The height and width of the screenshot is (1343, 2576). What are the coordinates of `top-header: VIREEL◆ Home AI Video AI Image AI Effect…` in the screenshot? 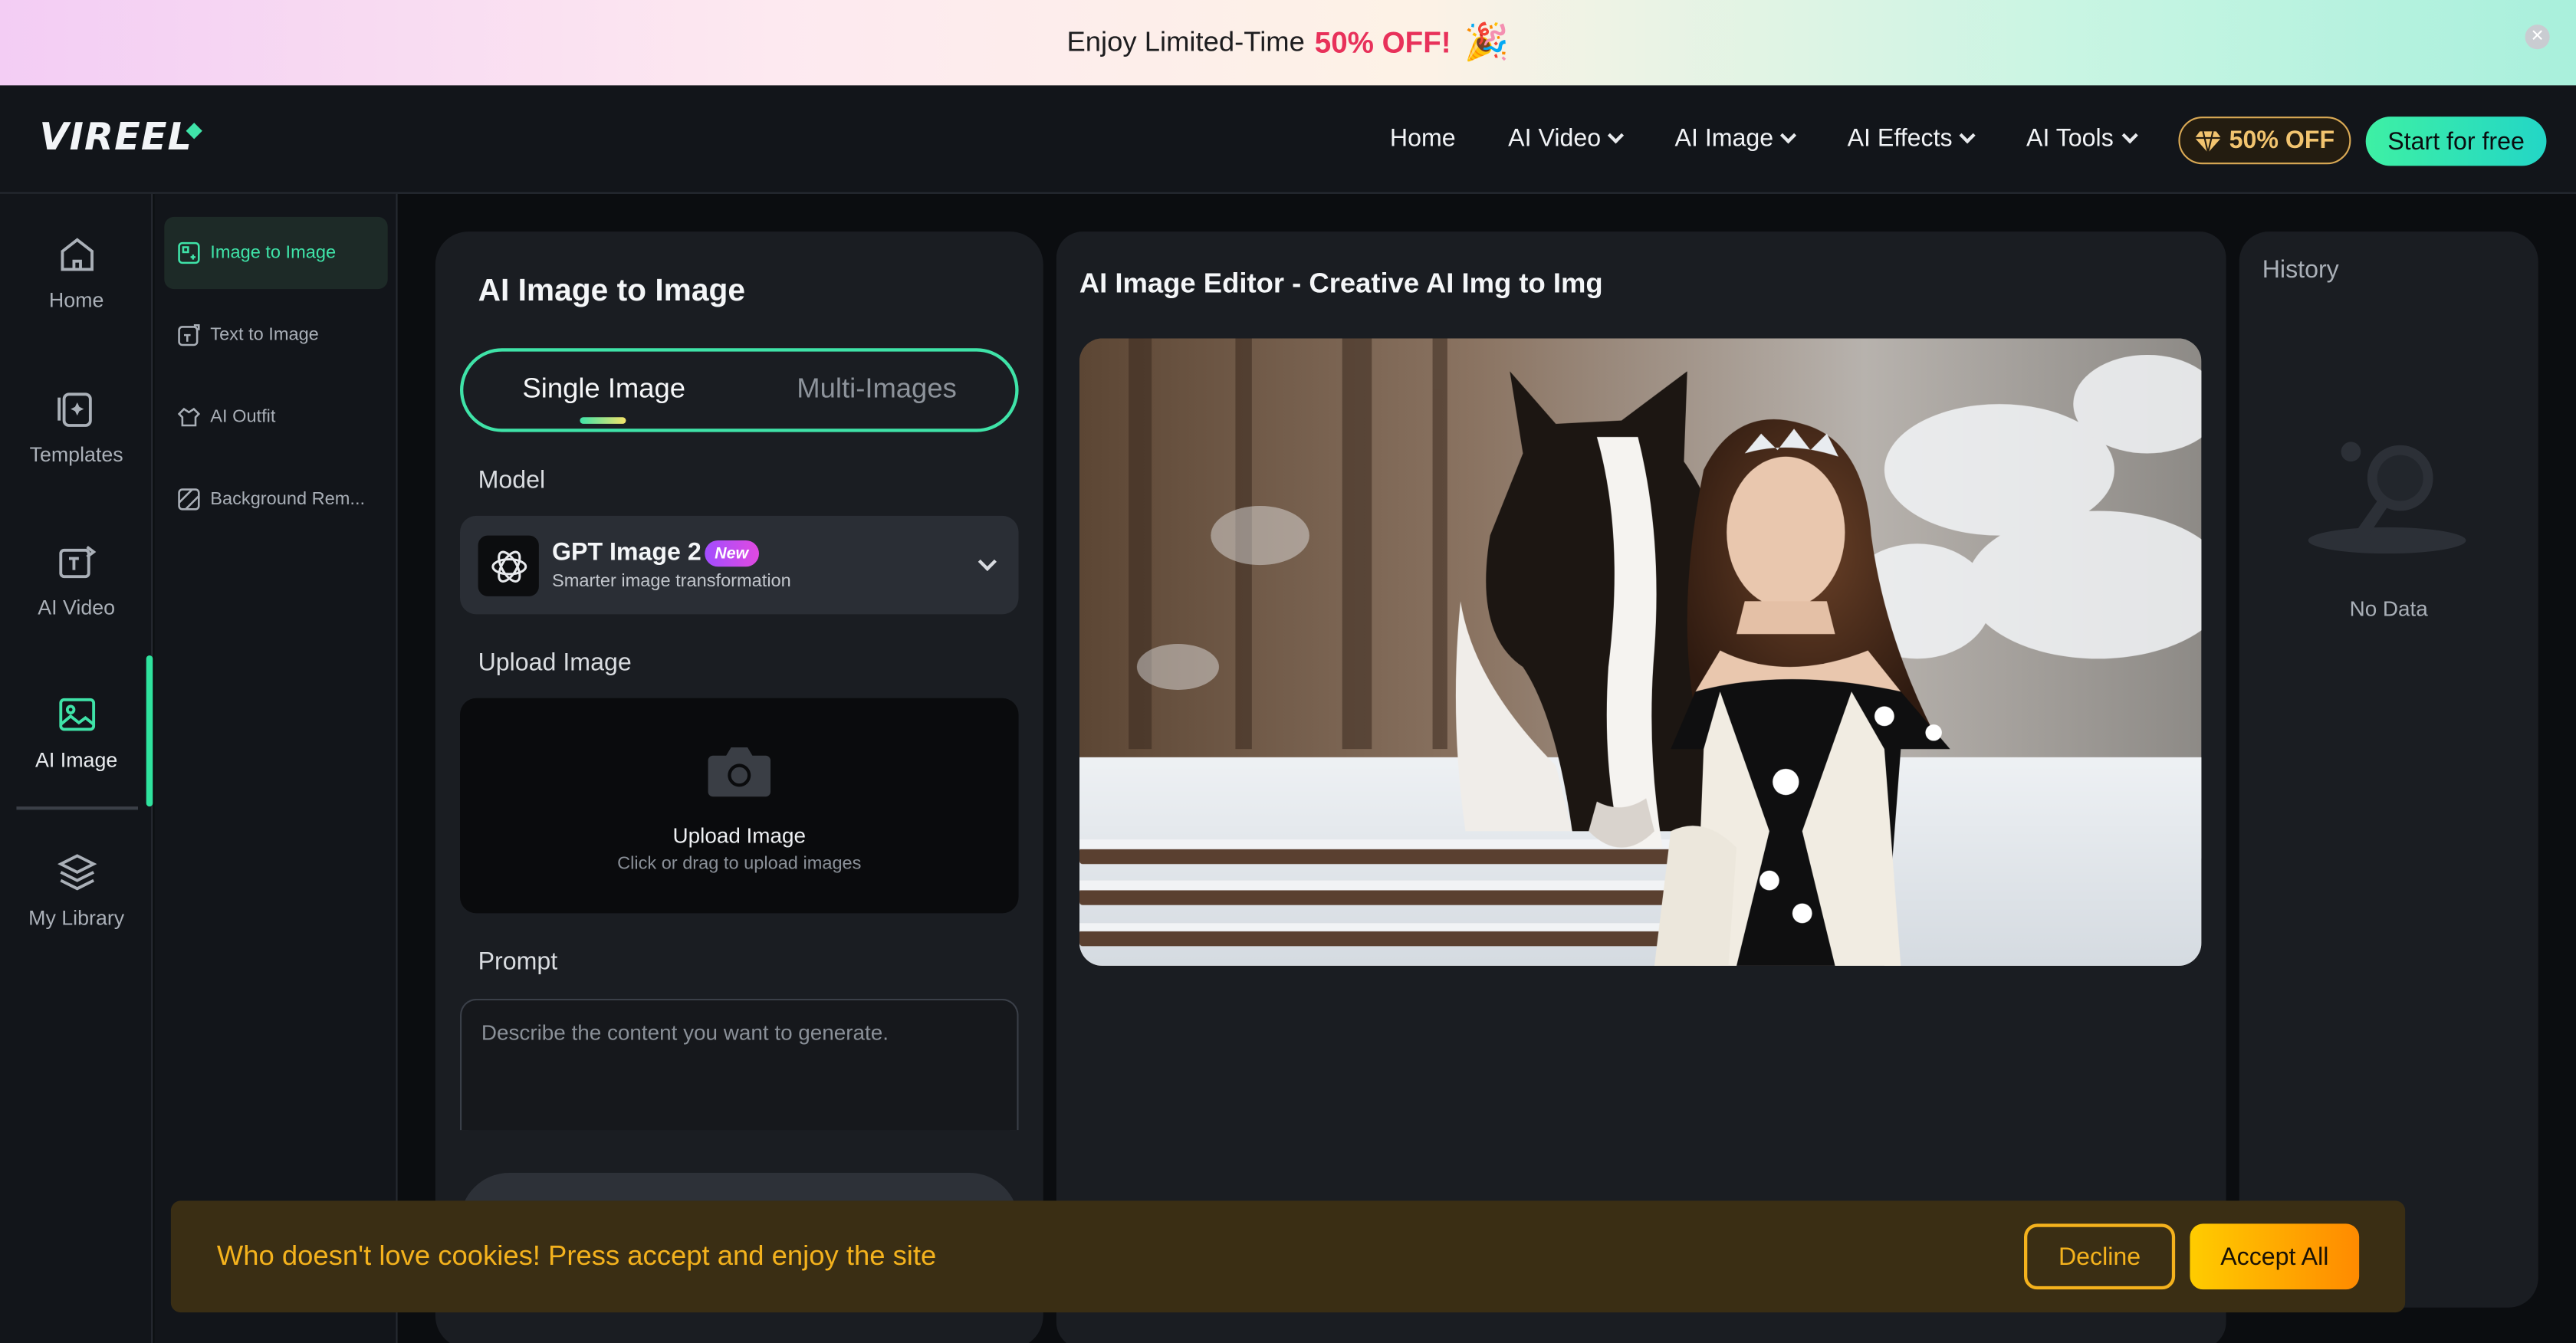 It's located at (1288, 140).